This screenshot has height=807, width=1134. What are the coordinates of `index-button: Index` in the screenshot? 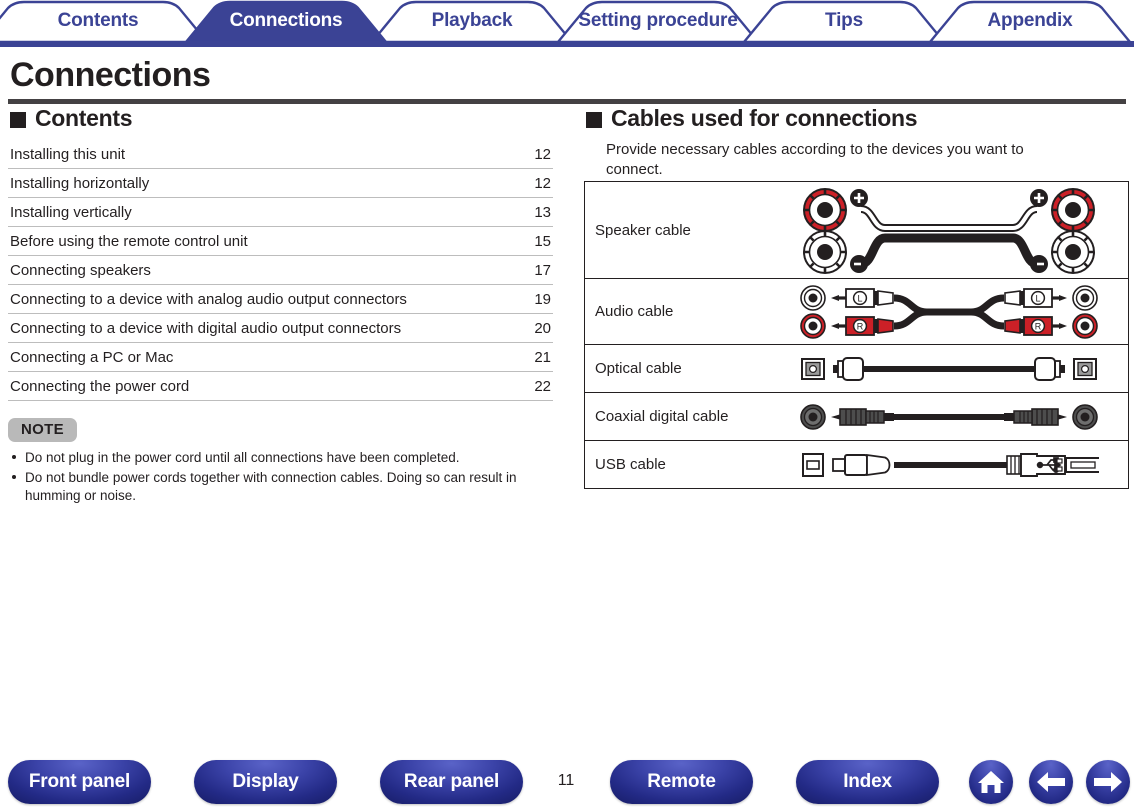 It's located at (867, 782).